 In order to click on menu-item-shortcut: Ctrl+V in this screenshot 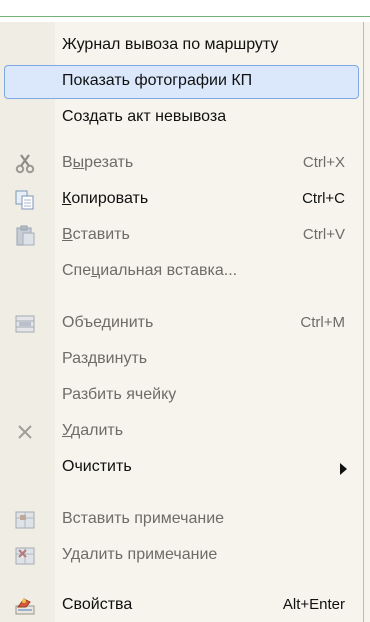, I will do `click(323, 234)`.